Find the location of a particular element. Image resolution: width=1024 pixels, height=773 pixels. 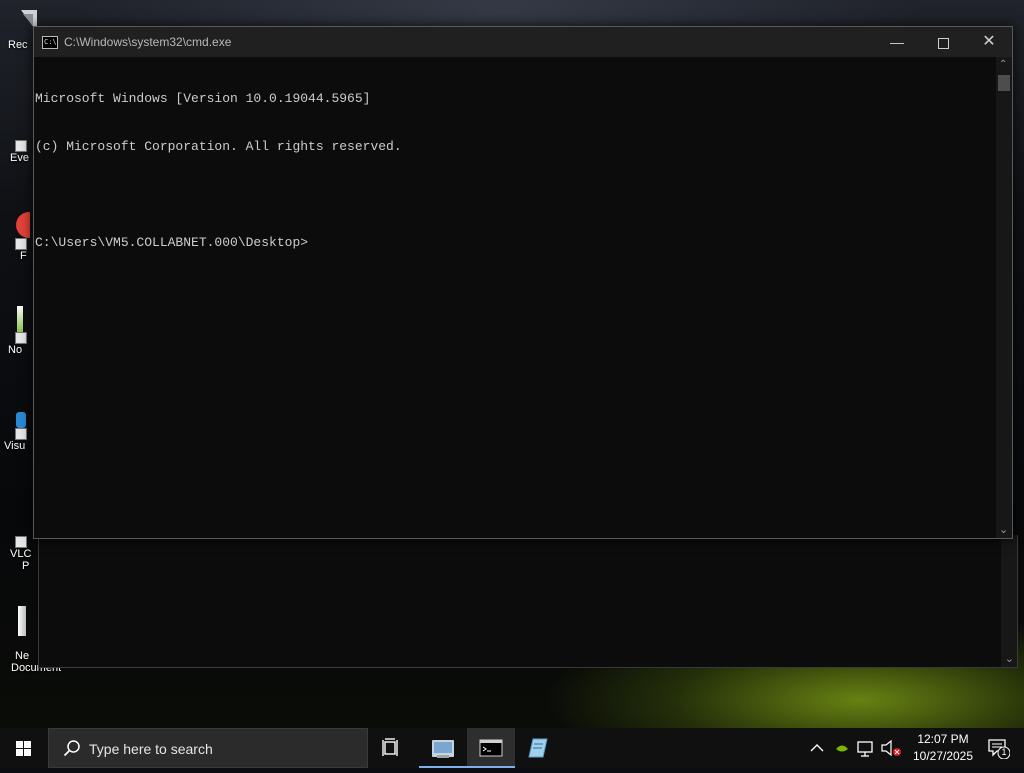

taskbar-notepad is located at coordinates (539, 748).